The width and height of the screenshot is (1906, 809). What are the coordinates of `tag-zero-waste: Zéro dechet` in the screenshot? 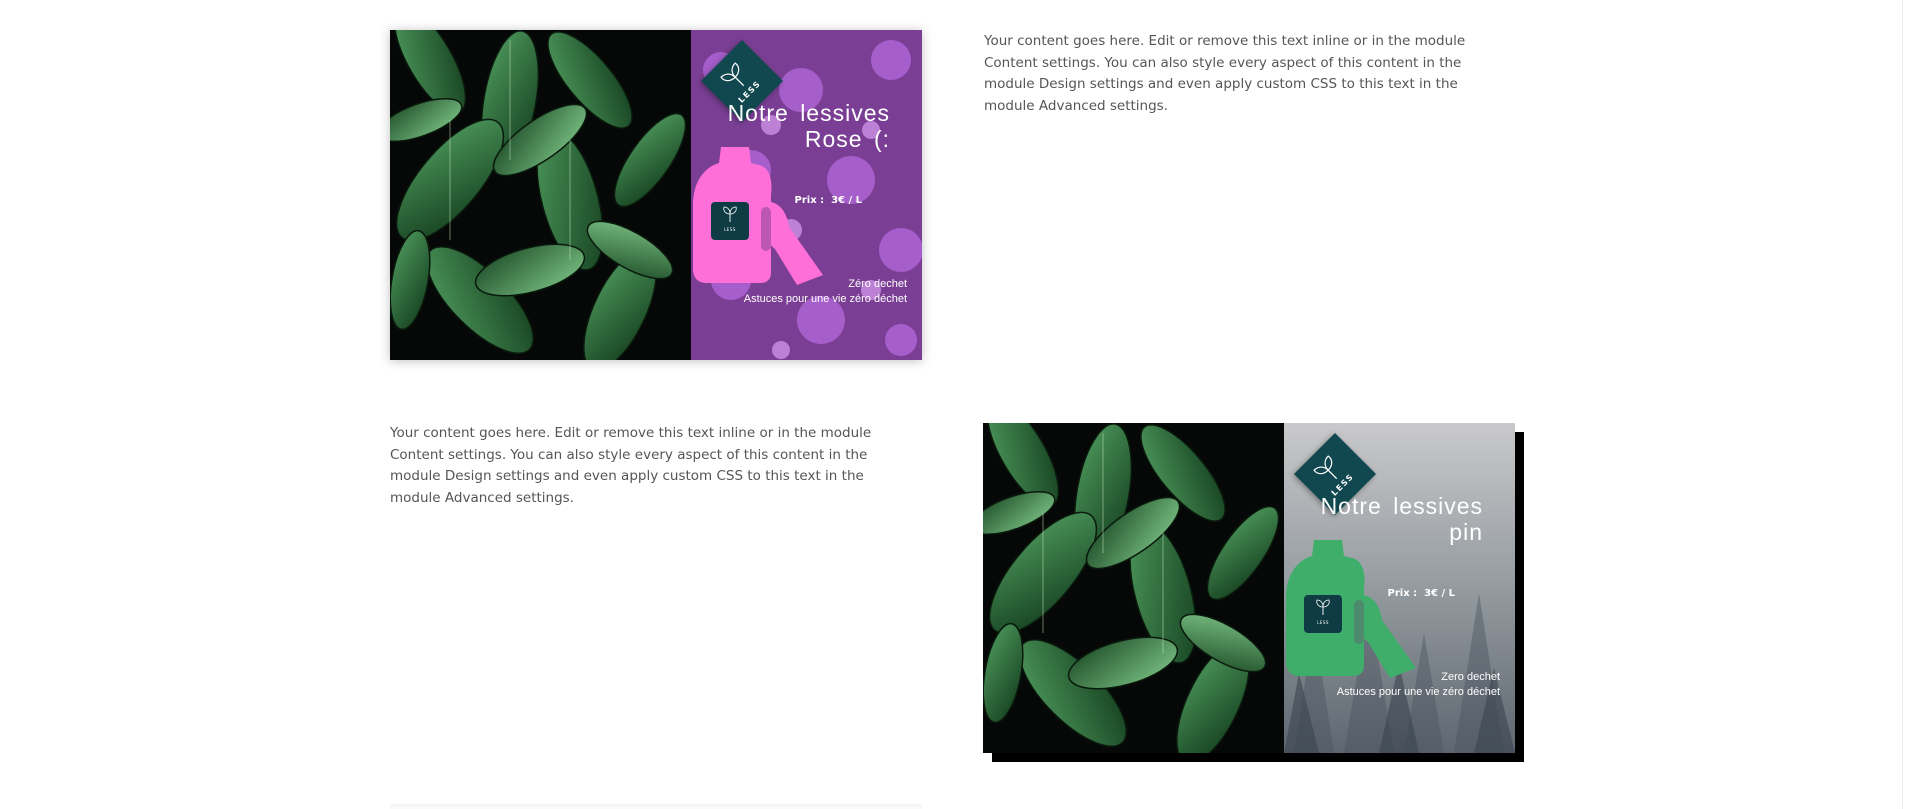 It's located at (877, 284).